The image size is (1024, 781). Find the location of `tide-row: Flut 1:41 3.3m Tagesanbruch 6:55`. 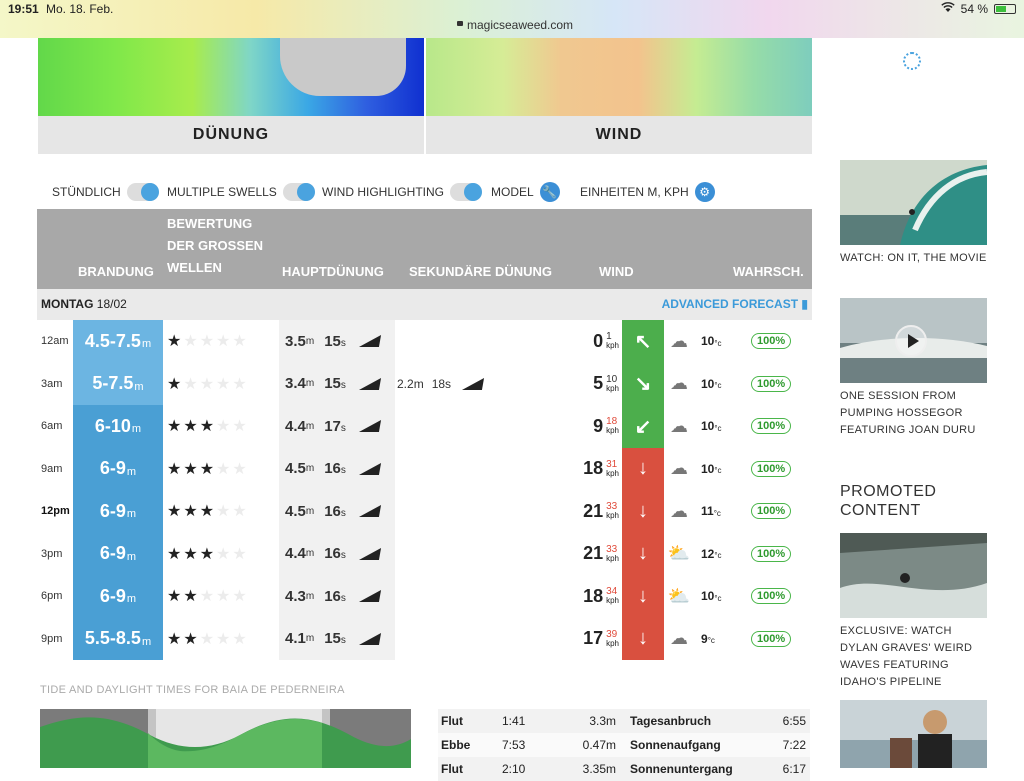

tide-row: Flut 1:41 3.3m Tagesanbruch 6:55 is located at coordinates (624, 721).